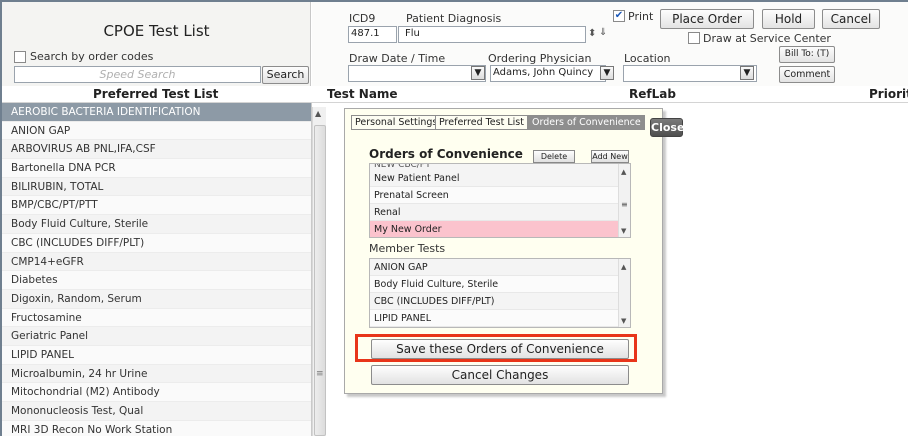 This screenshot has width=908, height=436. Describe the element at coordinates (500, 375) in the screenshot. I see `cancel-changes-button: Cancel Changes` at that location.